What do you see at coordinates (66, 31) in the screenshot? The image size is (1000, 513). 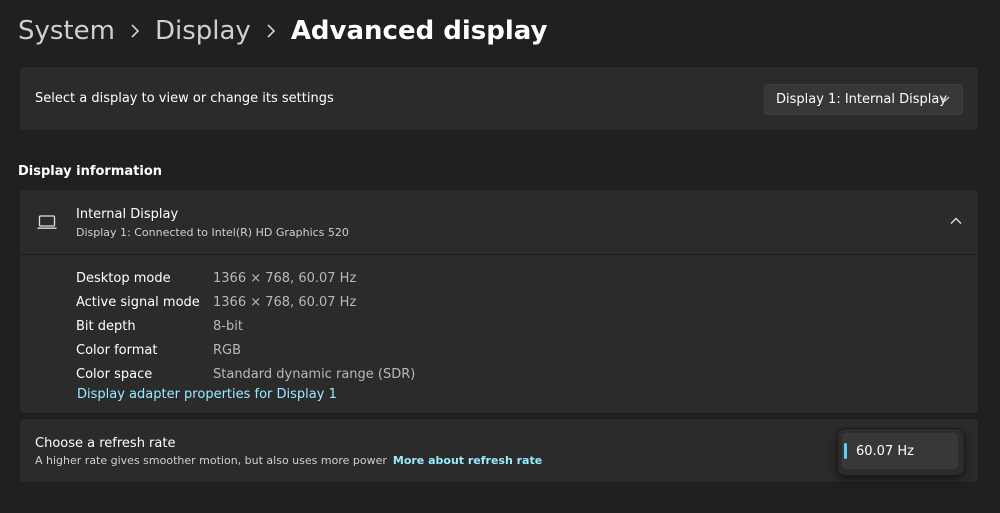 I see `breadcrumb-system: System` at bounding box center [66, 31].